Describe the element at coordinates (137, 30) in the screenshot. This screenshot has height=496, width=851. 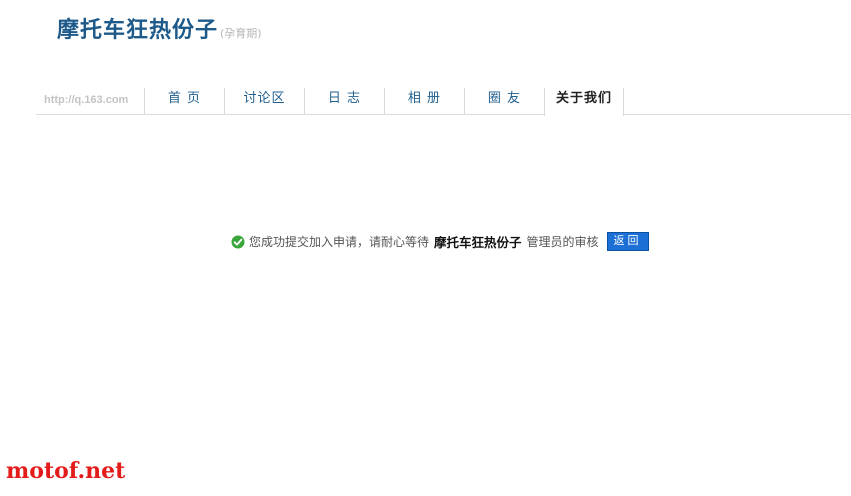
I see `group-title: 摩托车狂热份子` at that location.